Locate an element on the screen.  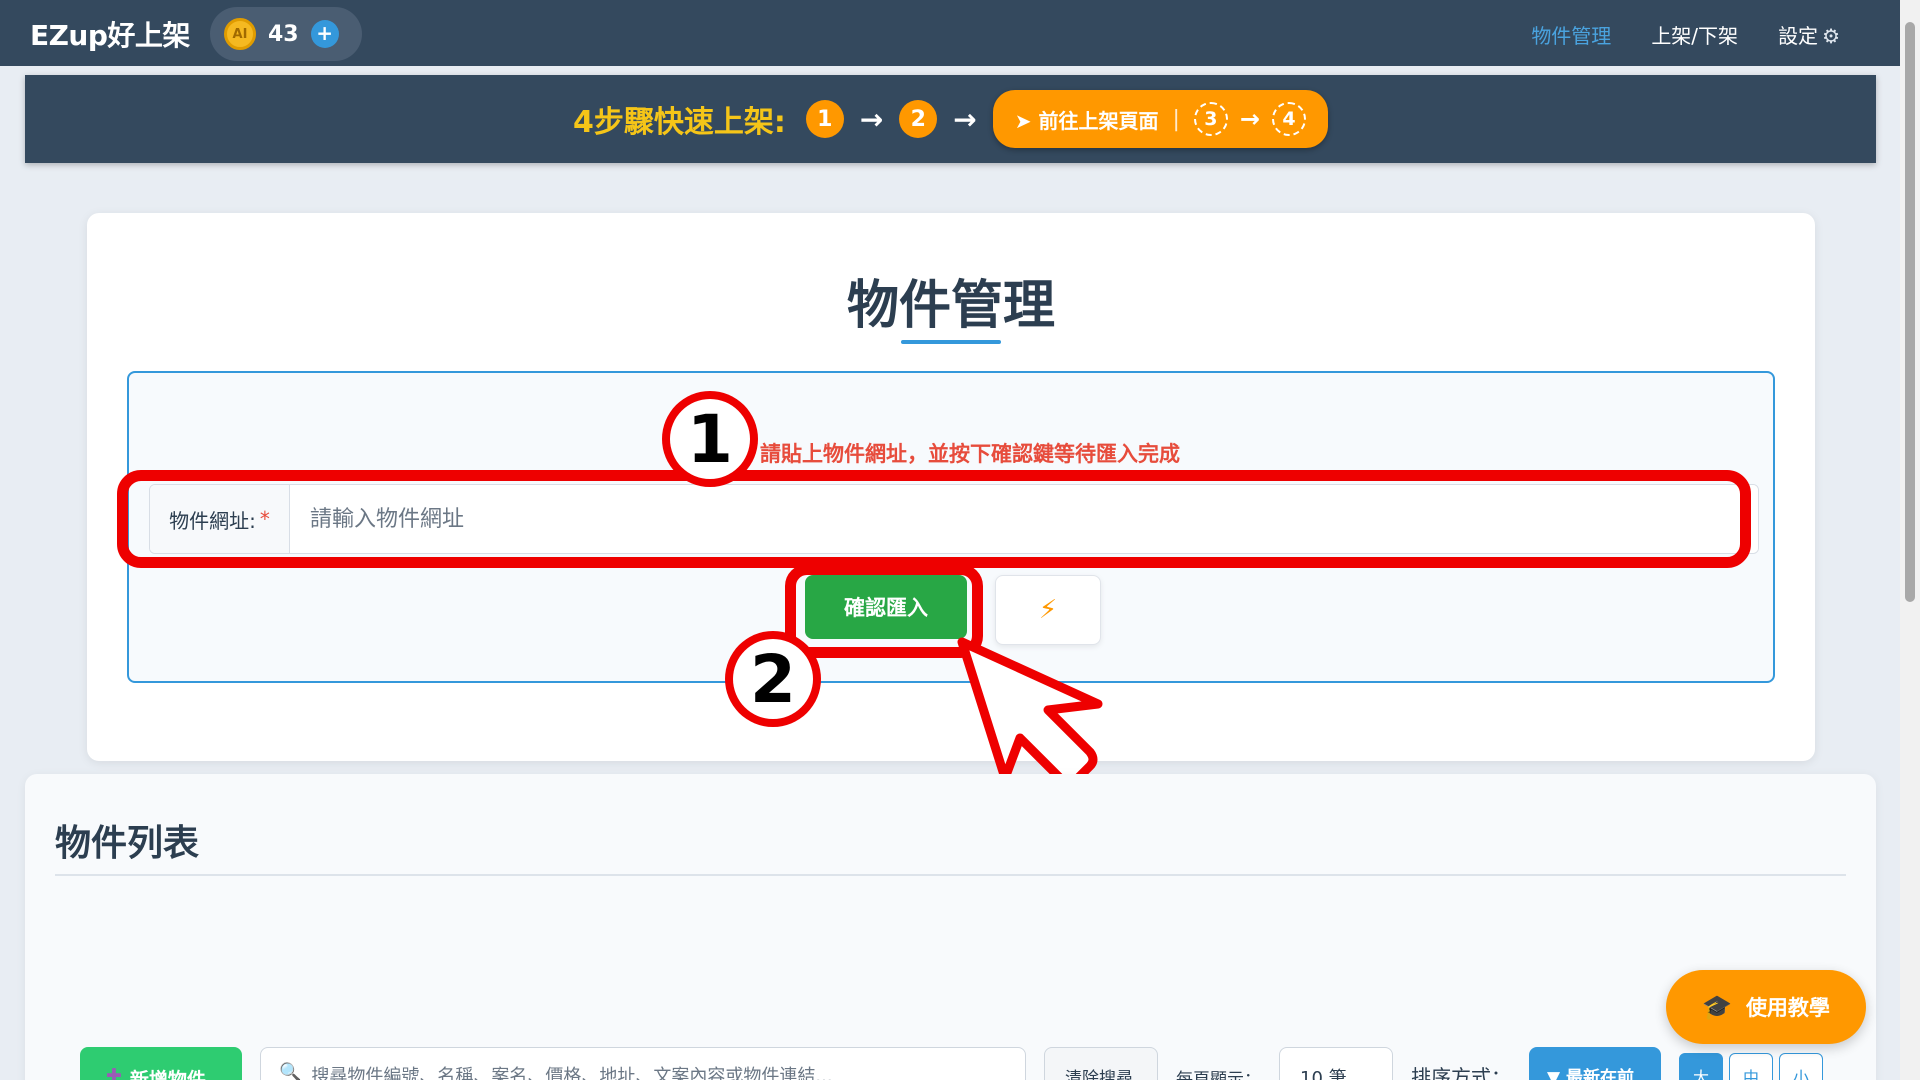
lightning-icon: ⚡ is located at coordinates (1048, 610).